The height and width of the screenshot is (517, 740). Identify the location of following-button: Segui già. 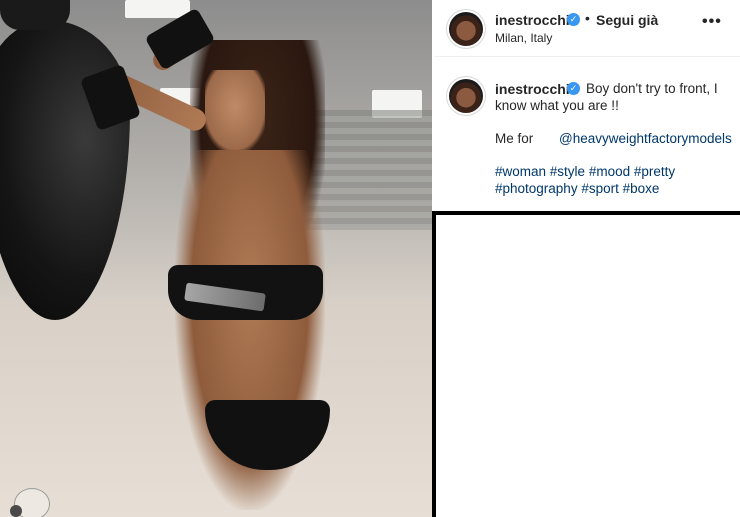
(627, 20).